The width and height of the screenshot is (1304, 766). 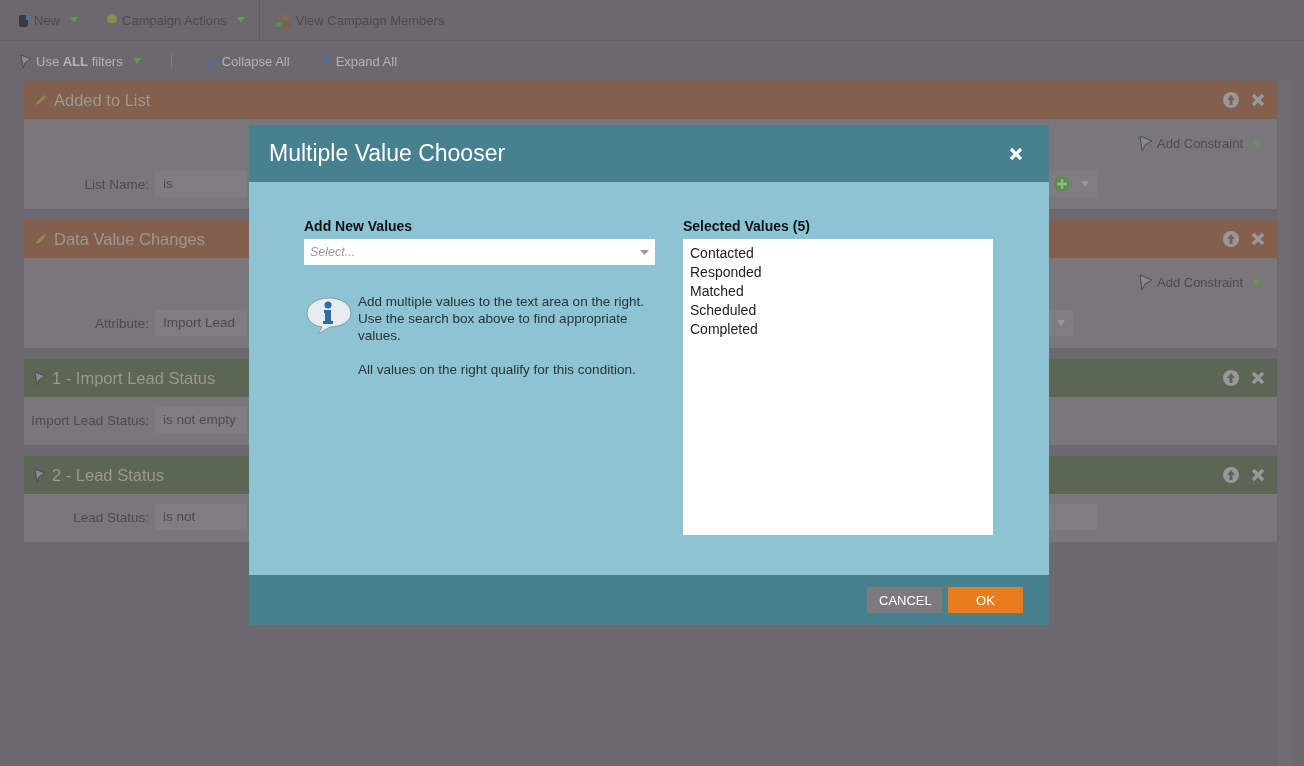 I want to click on triangle-up-icon, so click(x=211, y=61).